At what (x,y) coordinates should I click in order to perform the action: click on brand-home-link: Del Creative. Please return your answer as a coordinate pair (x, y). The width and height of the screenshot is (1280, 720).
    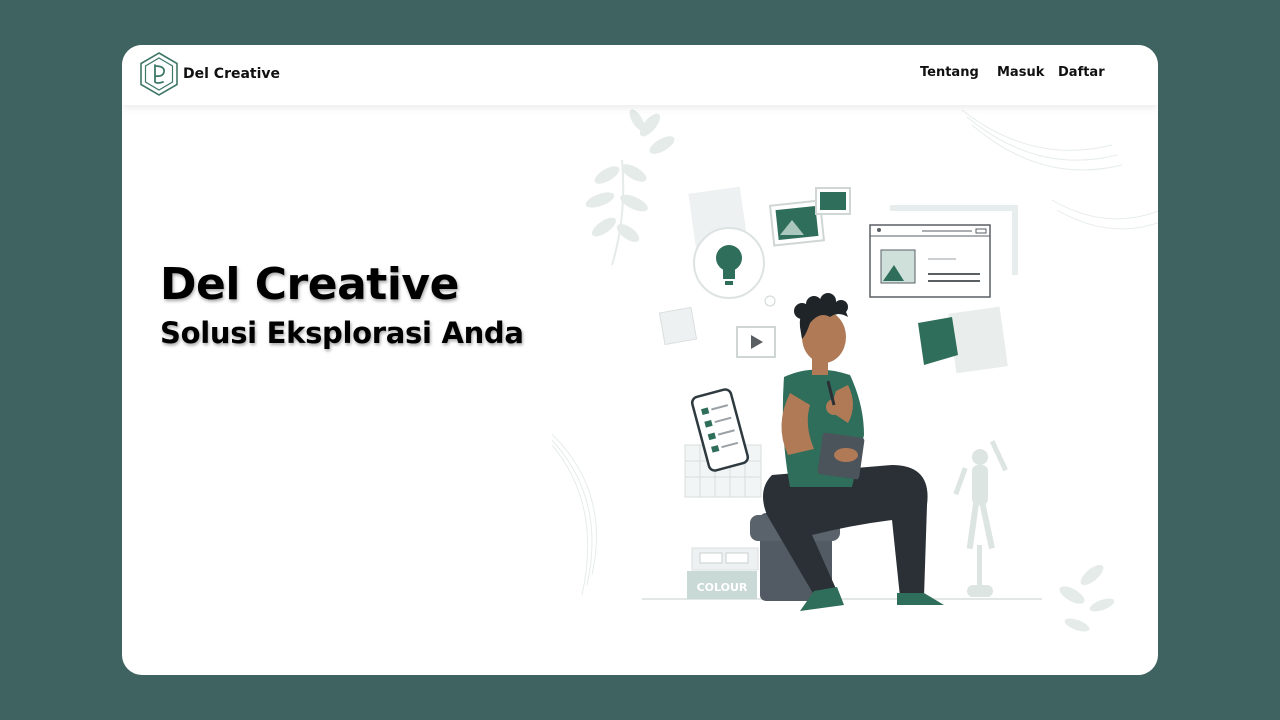
    Looking at the image, I should click on (209, 74).